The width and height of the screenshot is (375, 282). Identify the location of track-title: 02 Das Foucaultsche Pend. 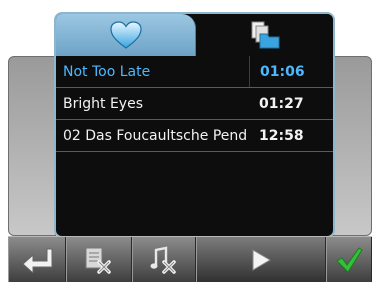
(155, 135).